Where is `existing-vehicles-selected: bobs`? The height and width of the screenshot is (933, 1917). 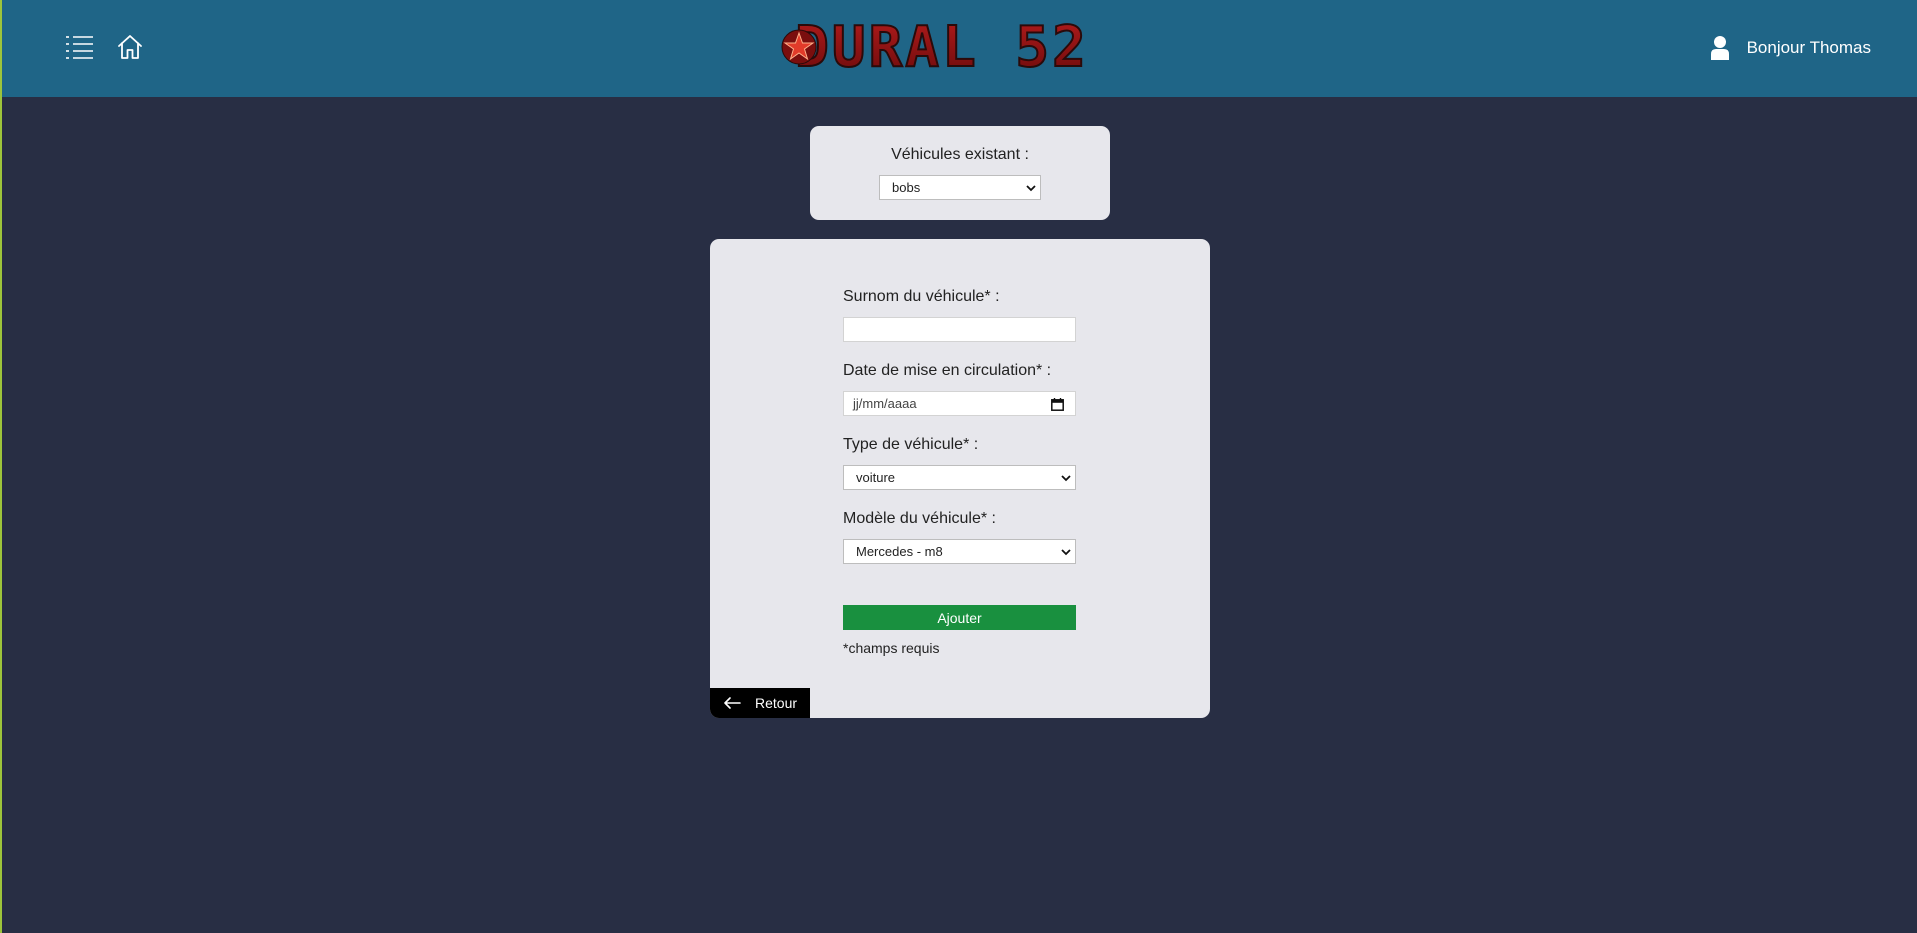 existing-vehicles-selected: bobs is located at coordinates (906, 187).